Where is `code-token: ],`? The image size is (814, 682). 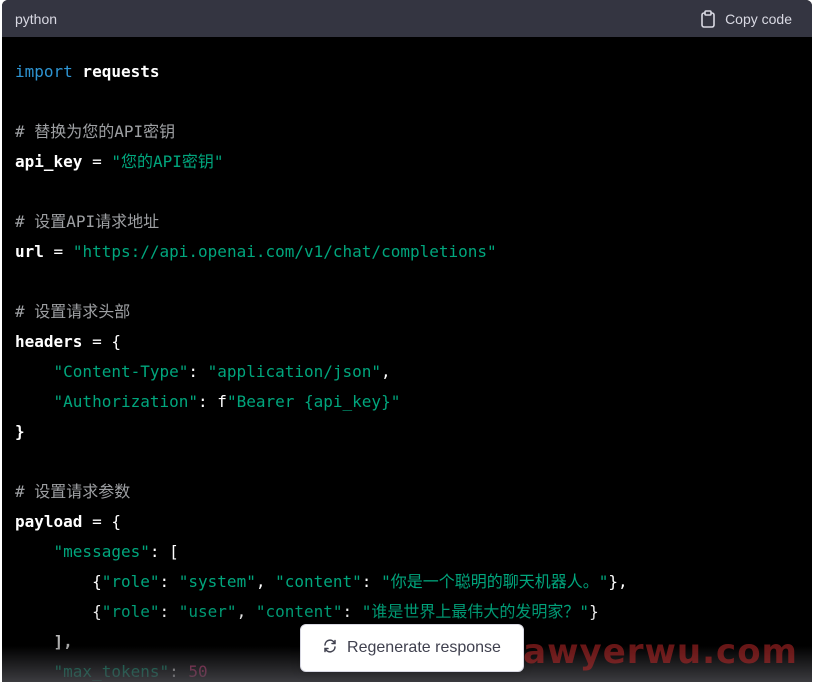
code-token: ], is located at coordinates (44, 641).